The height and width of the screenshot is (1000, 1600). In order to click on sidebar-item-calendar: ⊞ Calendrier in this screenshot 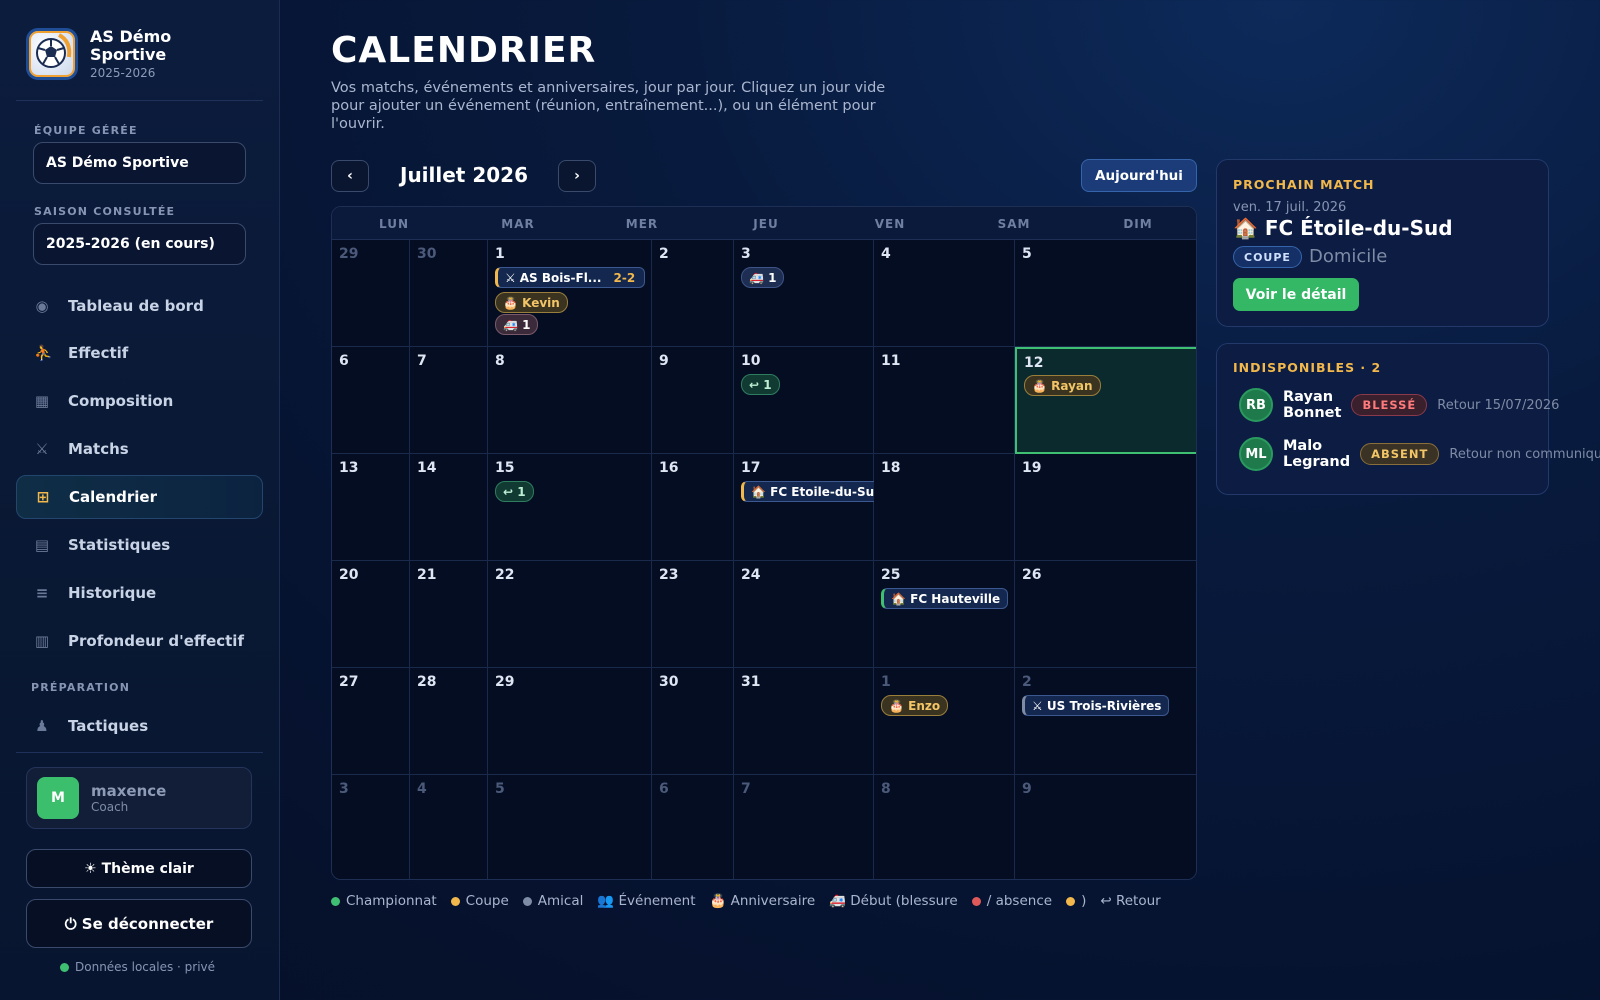, I will do `click(139, 497)`.